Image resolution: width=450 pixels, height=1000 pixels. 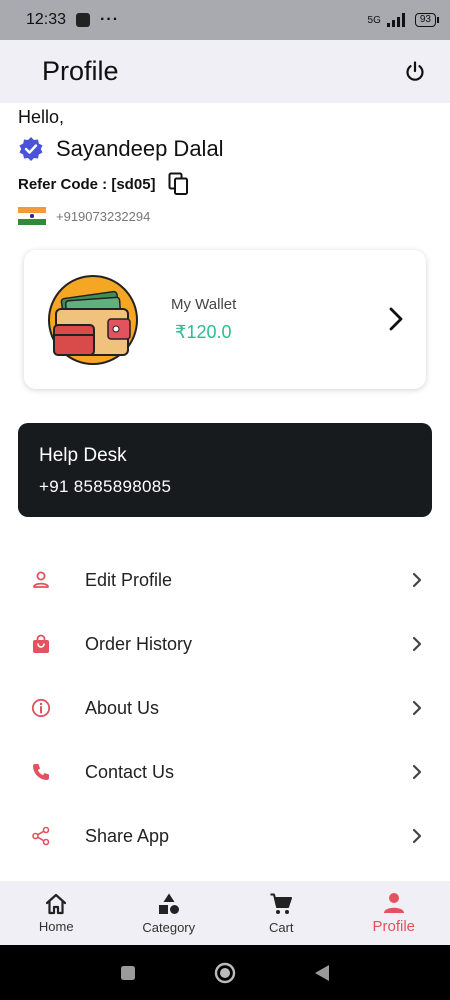 I want to click on user-name: Sayandeep Dalal, so click(x=140, y=148).